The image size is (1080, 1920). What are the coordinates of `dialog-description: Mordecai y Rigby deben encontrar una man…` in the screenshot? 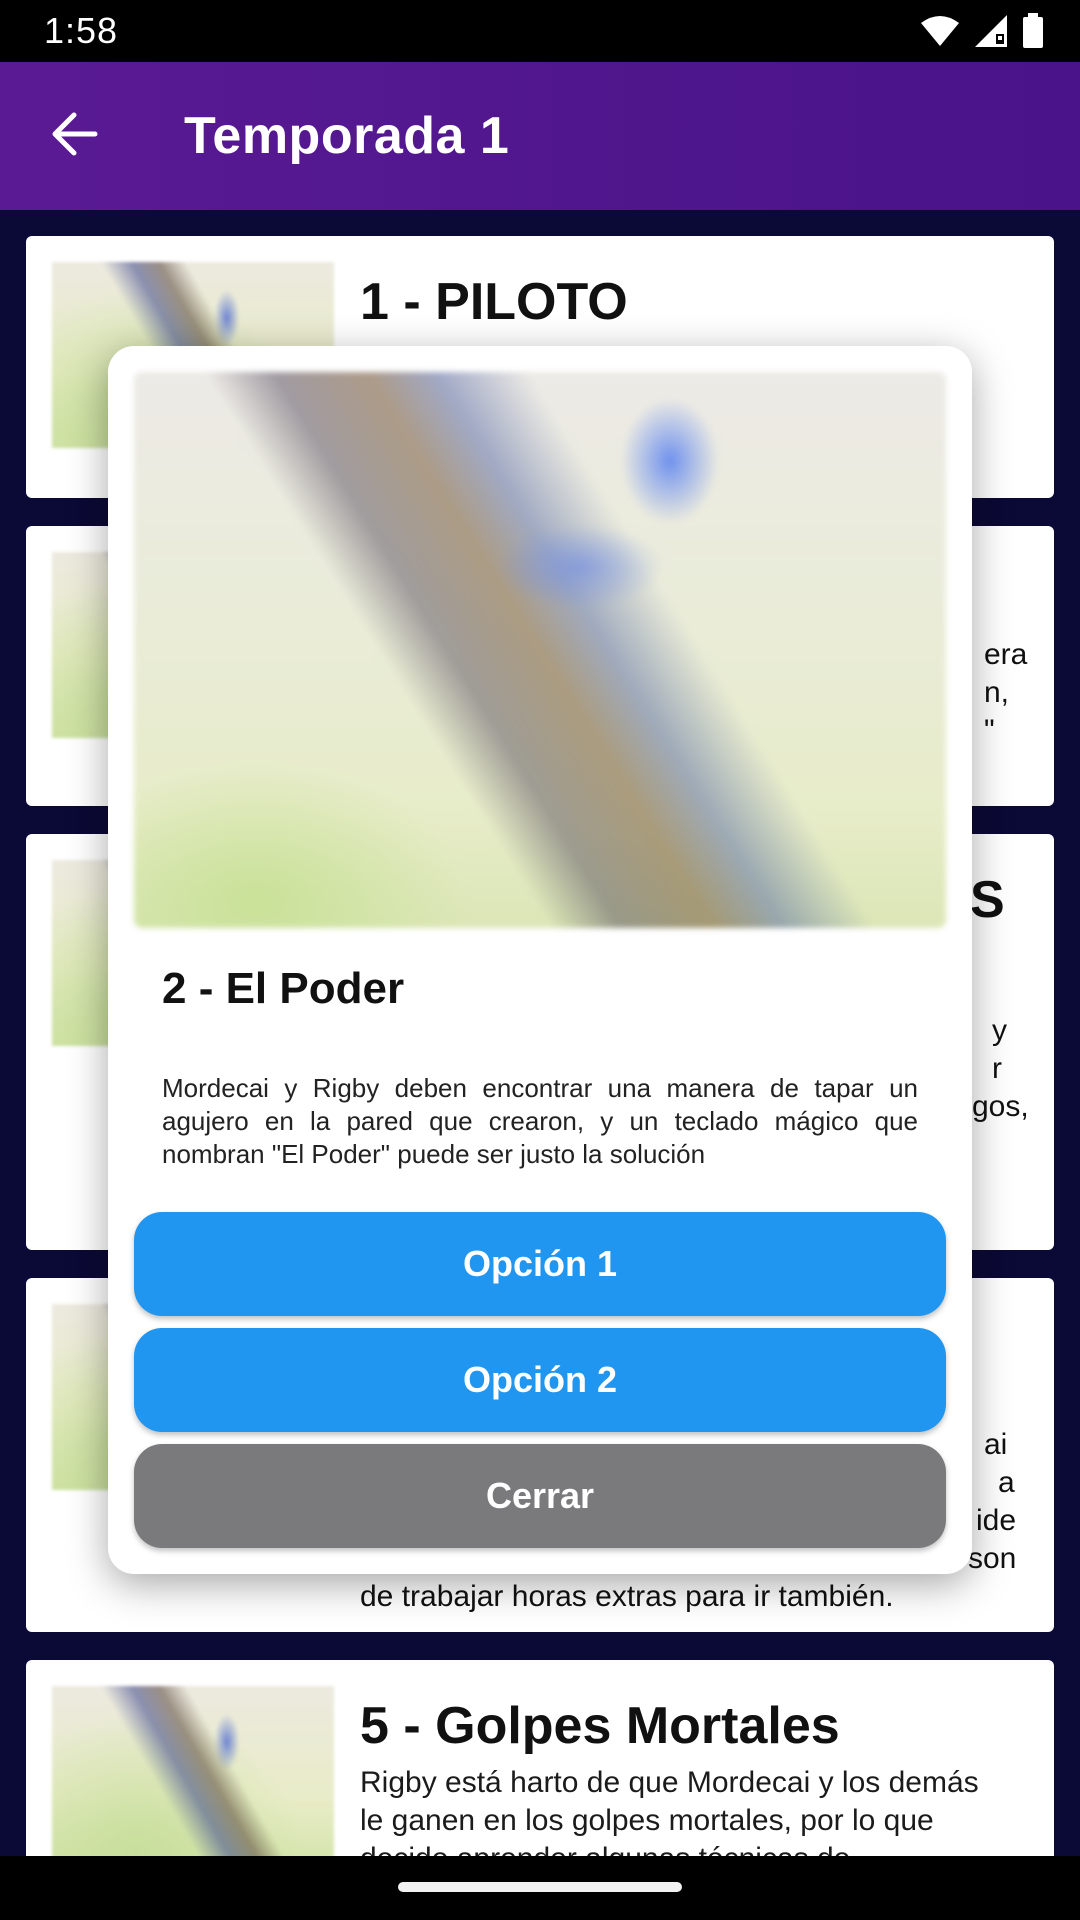 It's located at (540, 1121).